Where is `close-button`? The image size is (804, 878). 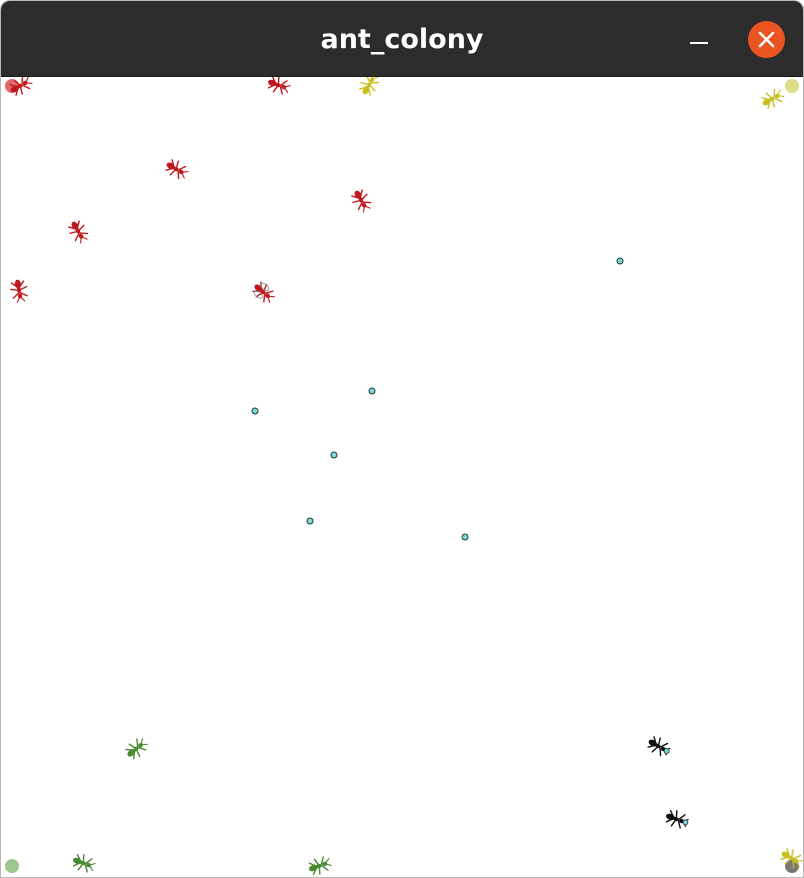 close-button is located at coordinates (766, 39).